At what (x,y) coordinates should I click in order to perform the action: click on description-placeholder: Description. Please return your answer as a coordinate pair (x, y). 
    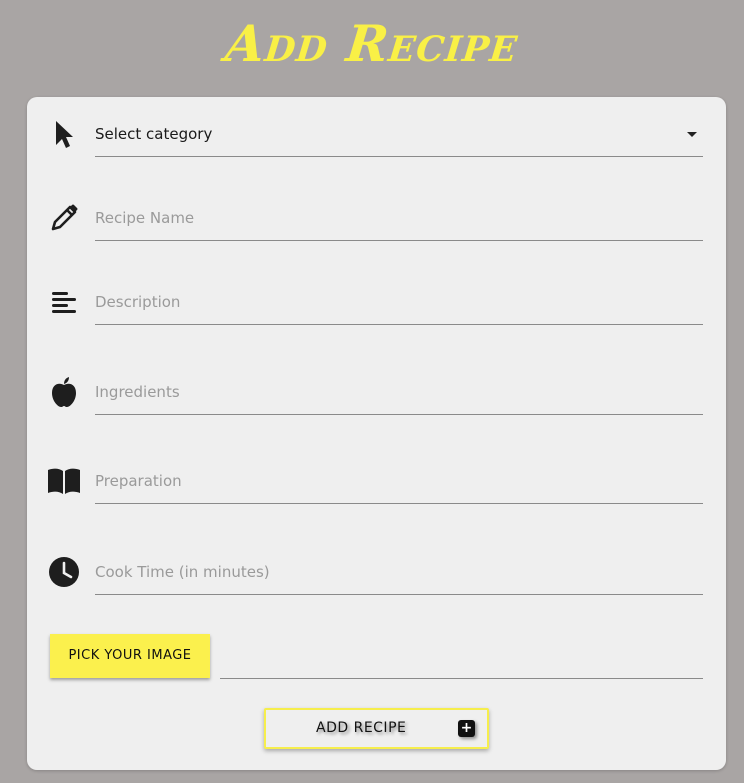
    Looking at the image, I should click on (138, 302).